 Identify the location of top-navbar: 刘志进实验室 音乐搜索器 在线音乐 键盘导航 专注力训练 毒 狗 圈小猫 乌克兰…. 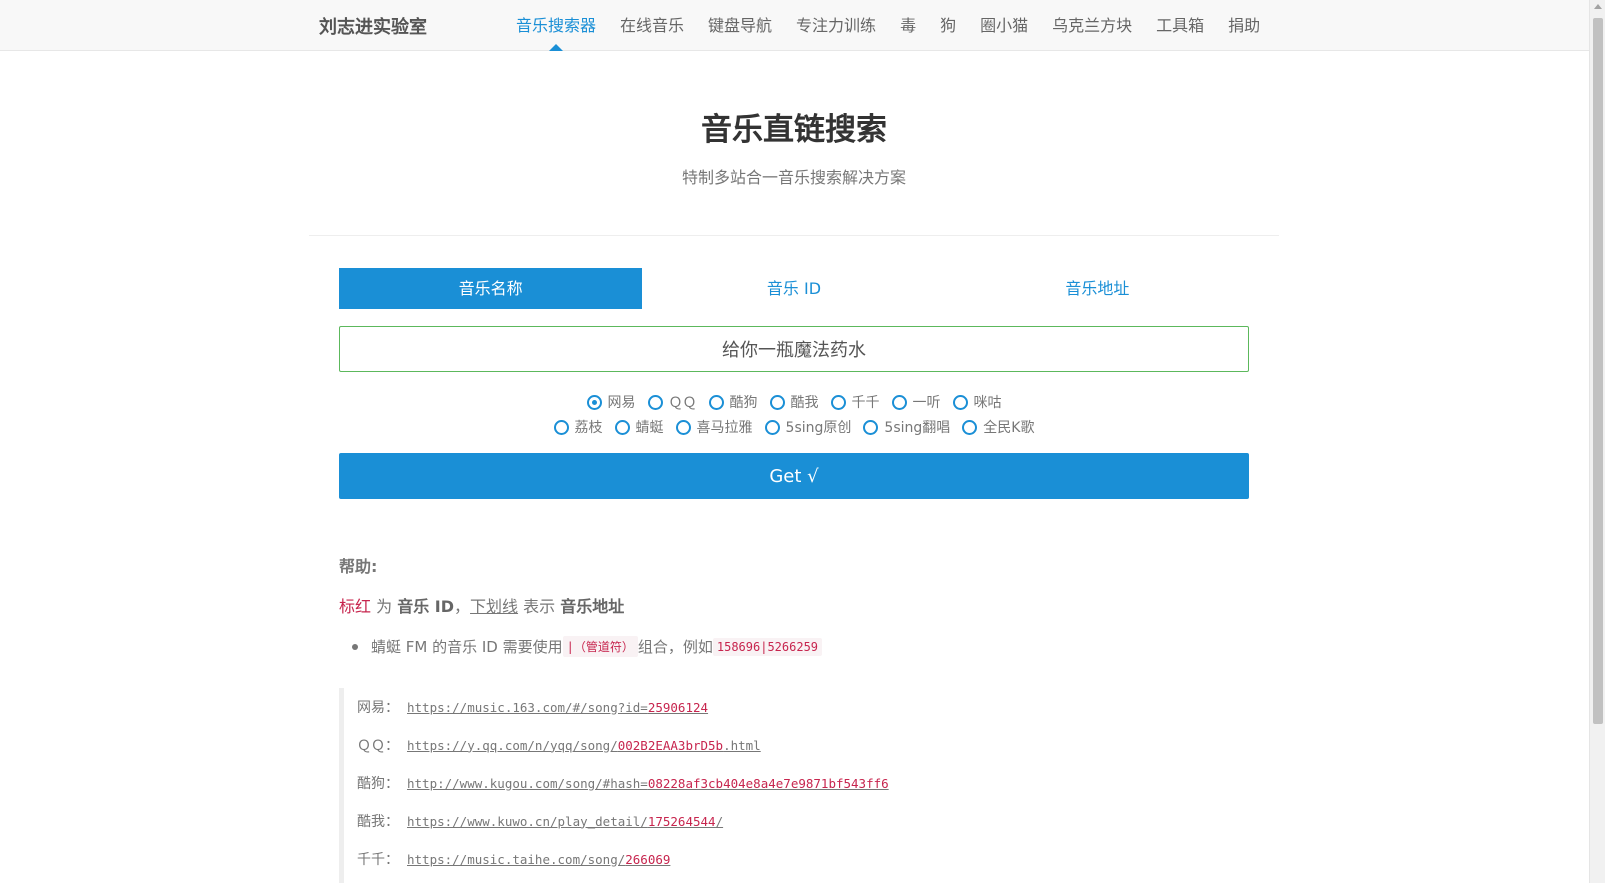
(794, 25).